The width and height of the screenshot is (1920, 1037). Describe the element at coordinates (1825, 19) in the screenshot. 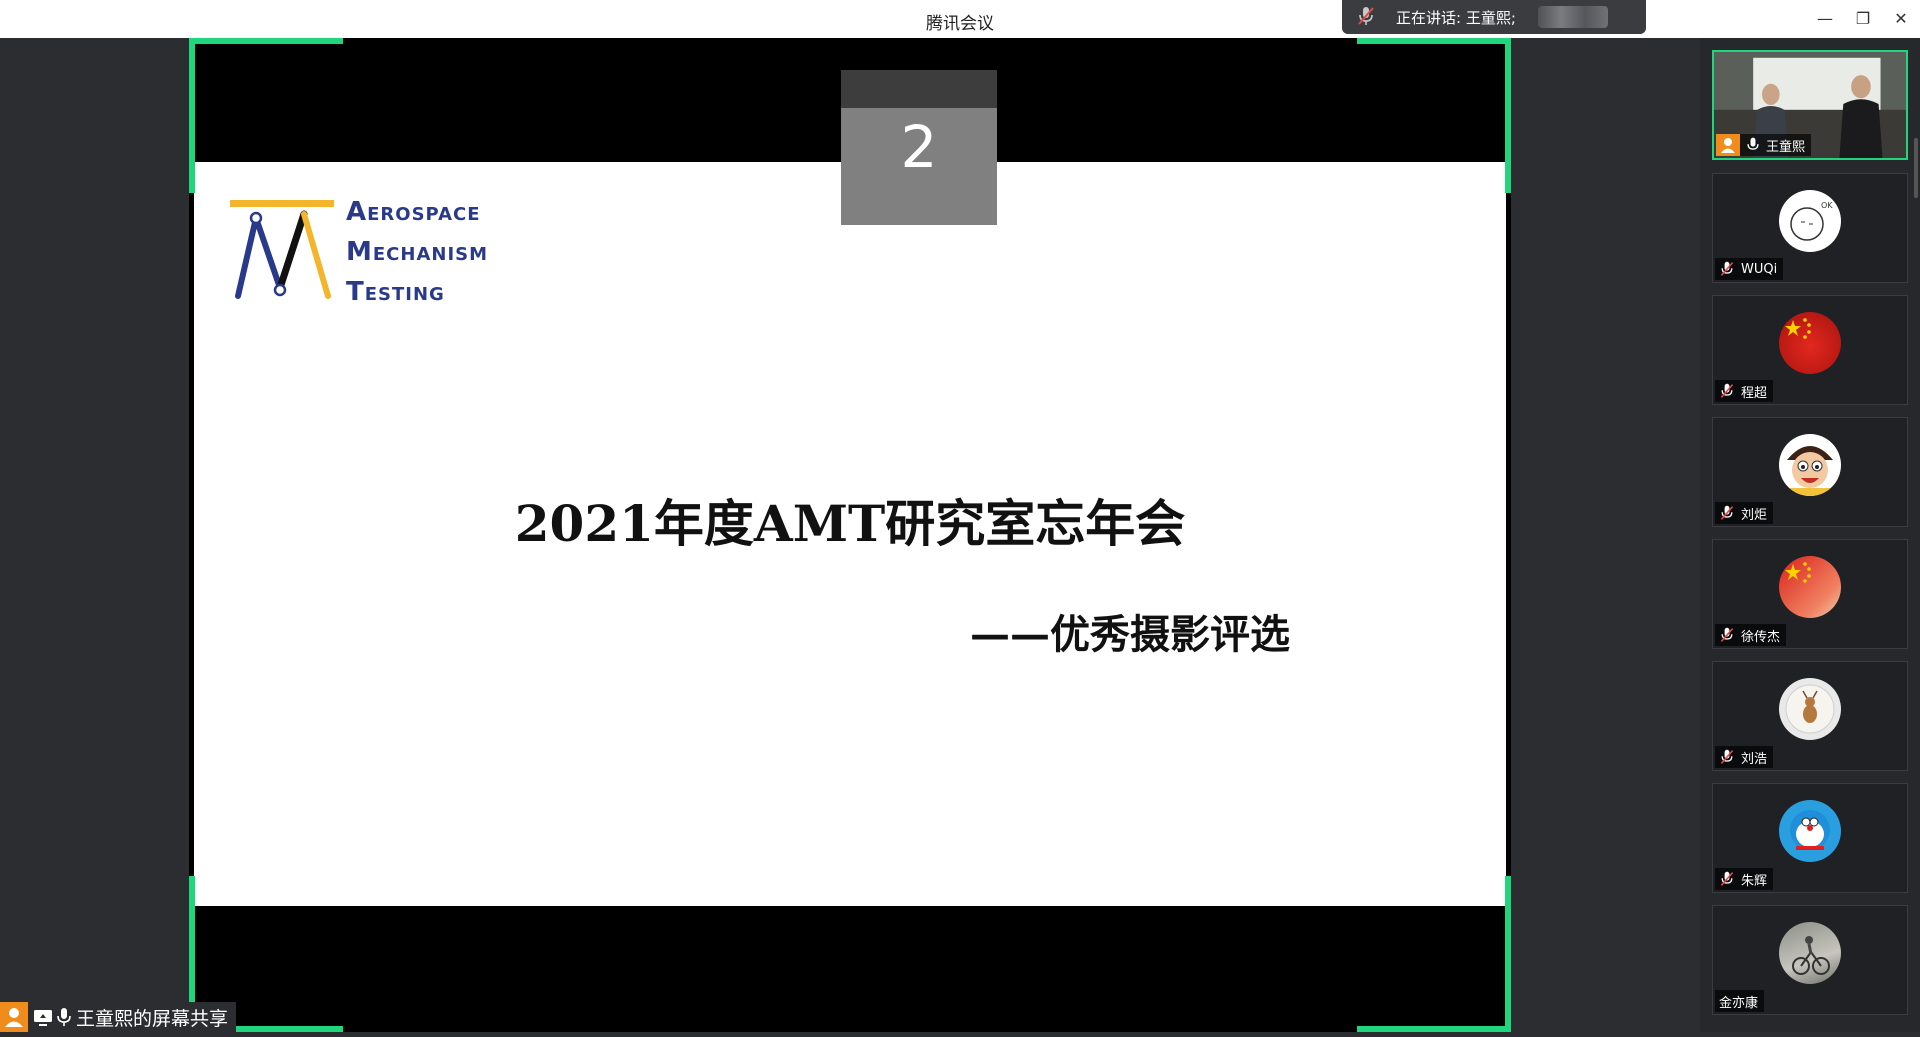

I see `minimize-button: —` at that location.